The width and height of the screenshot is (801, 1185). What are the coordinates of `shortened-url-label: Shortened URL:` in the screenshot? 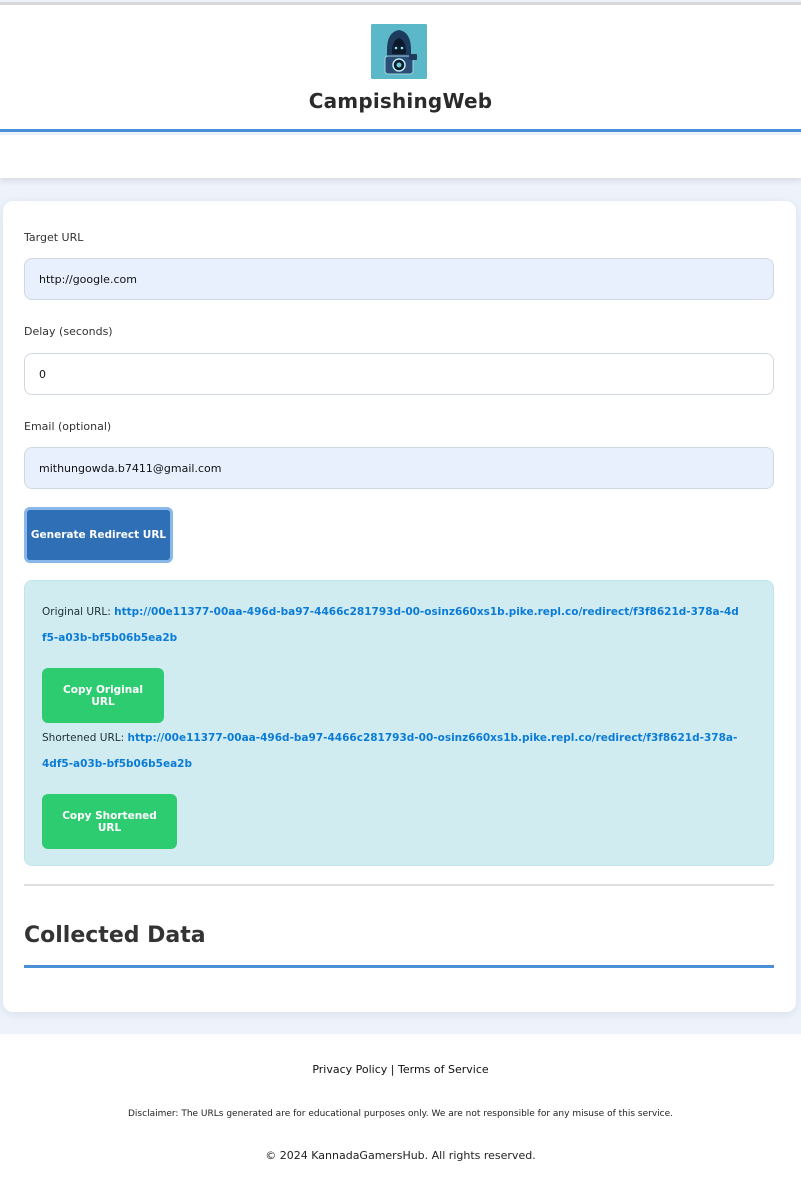 It's located at (83, 738).